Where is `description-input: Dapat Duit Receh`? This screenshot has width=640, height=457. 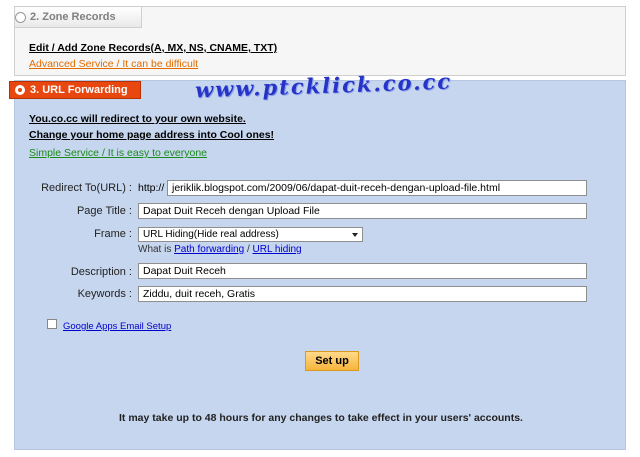
description-input: Dapat Duit Receh is located at coordinates (362, 271).